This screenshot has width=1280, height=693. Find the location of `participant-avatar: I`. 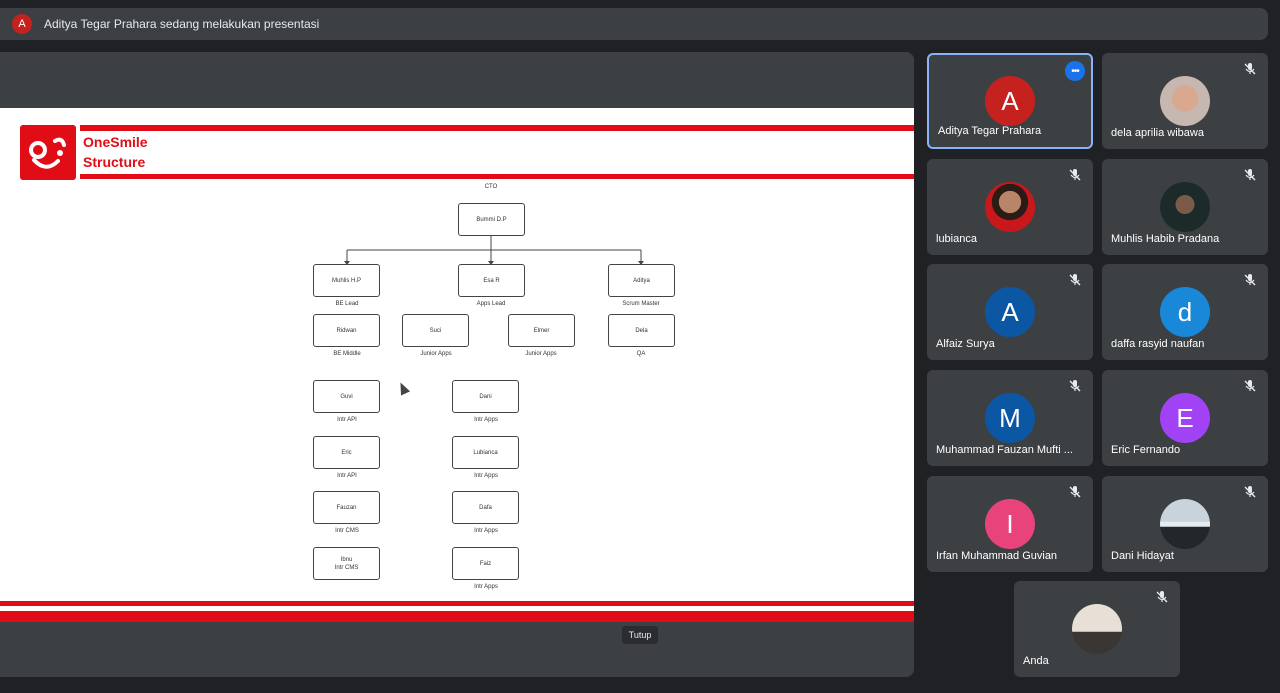

participant-avatar: I is located at coordinates (1010, 524).